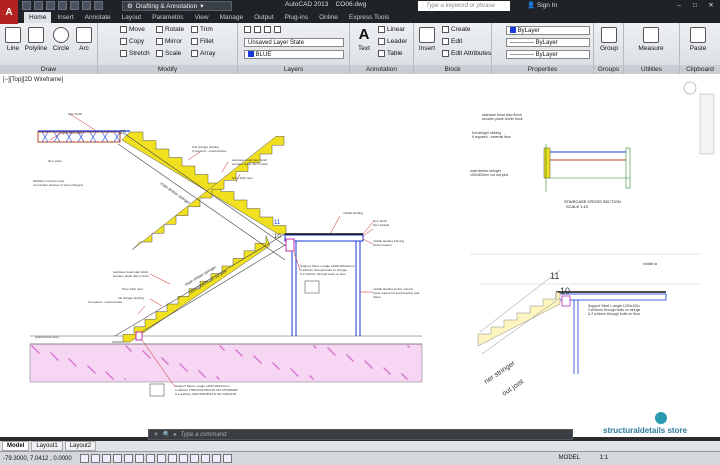 Image resolution: width=720 pixels, height=465 pixels. I want to click on lineweight-dropdown: ———— ByLayer, so click(548, 54).